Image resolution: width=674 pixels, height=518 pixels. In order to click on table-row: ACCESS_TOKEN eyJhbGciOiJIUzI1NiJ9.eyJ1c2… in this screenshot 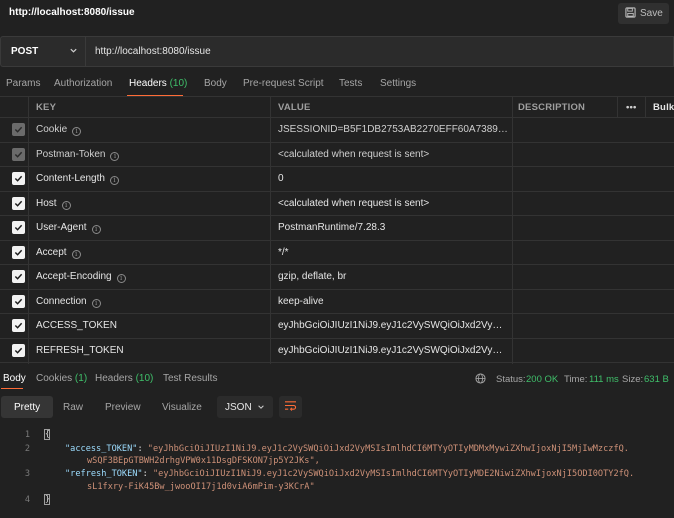, I will do `click(337, 326)`.